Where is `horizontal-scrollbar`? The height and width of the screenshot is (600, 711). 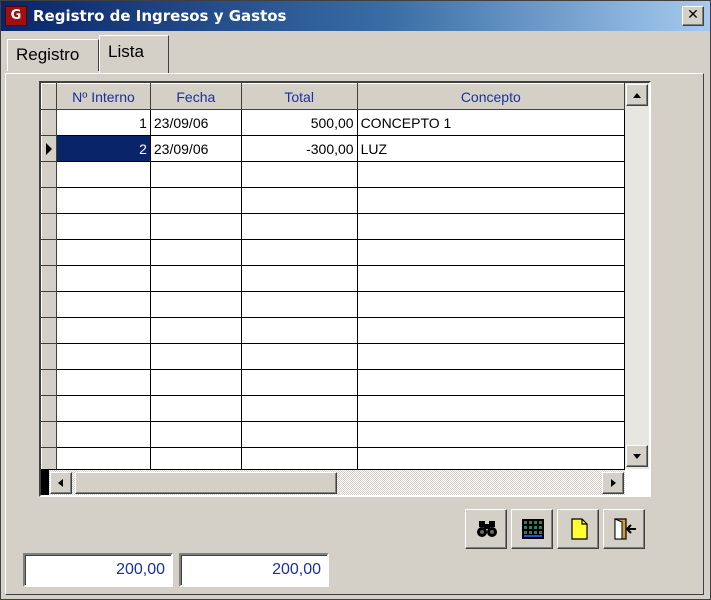 horizontal-scrollbar is located at coordinates (333, 482).